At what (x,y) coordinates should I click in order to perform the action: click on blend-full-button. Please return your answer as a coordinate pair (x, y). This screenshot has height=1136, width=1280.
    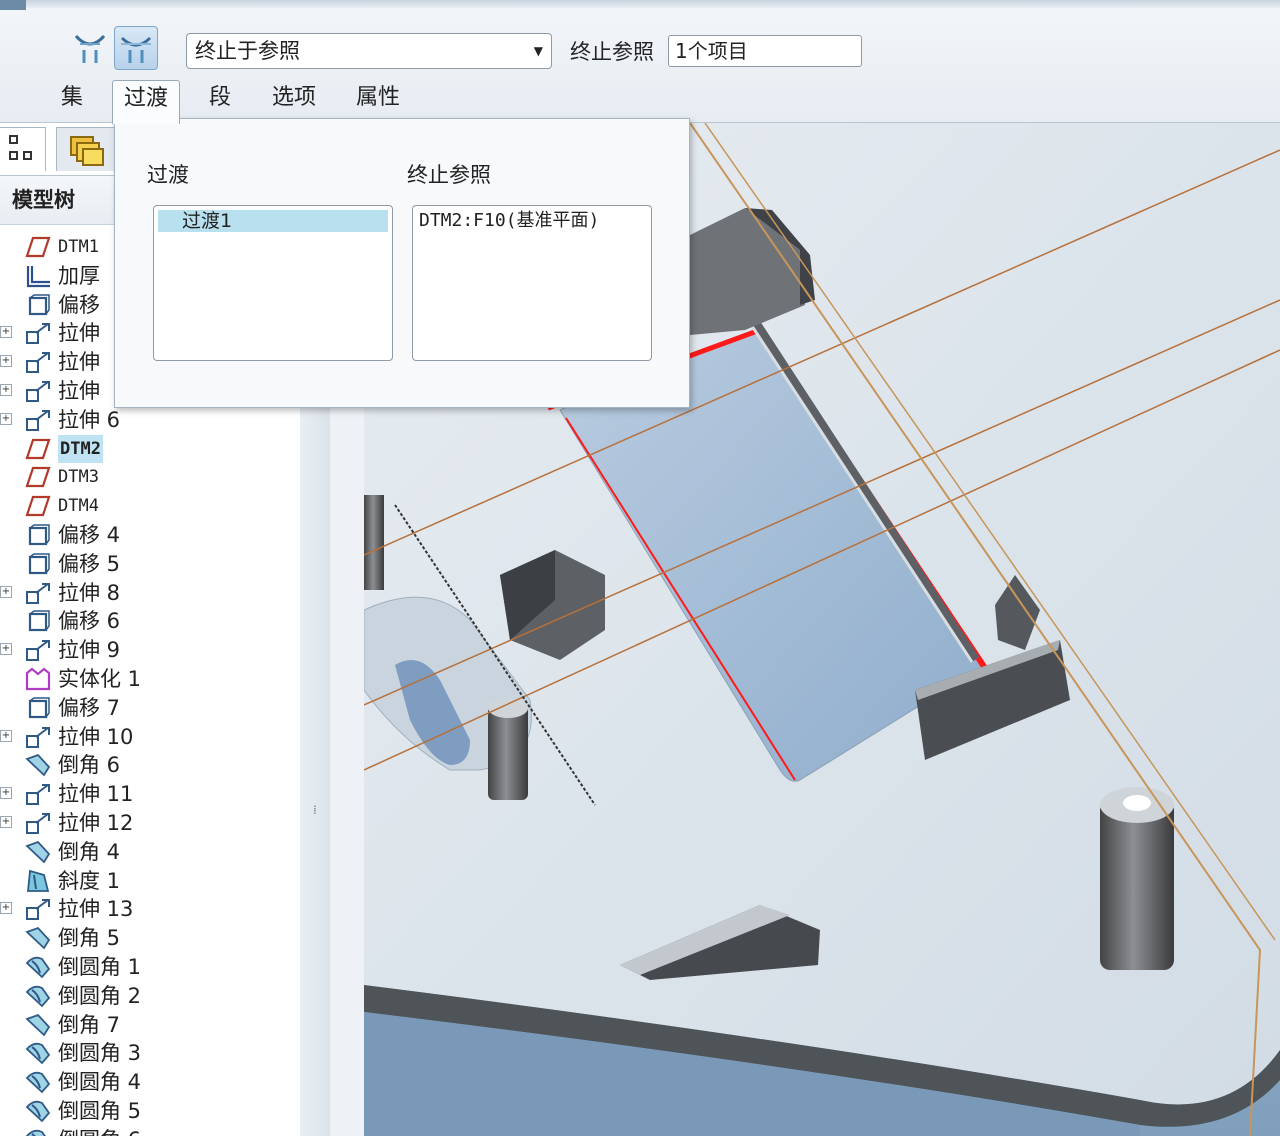
    Looking at the image, I should click on (90, 48).